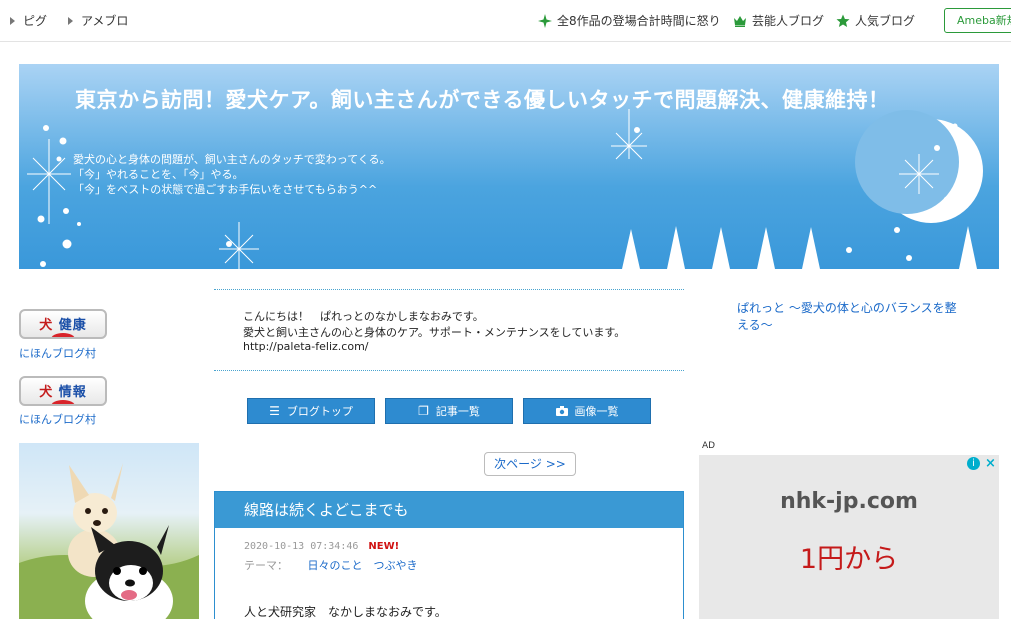  Describe the element at coordinates (363, 316) in the screenshot. I see `intro-line: こんにちは！ ぱれっとのなかしまなおみです。` at that location.